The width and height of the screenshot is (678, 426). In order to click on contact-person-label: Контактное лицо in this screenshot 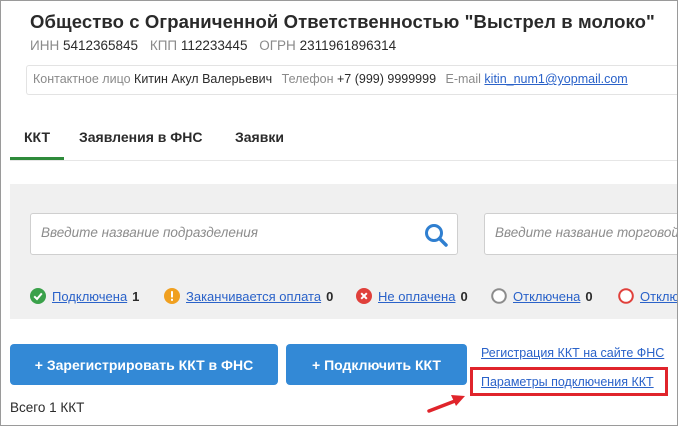, I will do `click(82, 79)`.